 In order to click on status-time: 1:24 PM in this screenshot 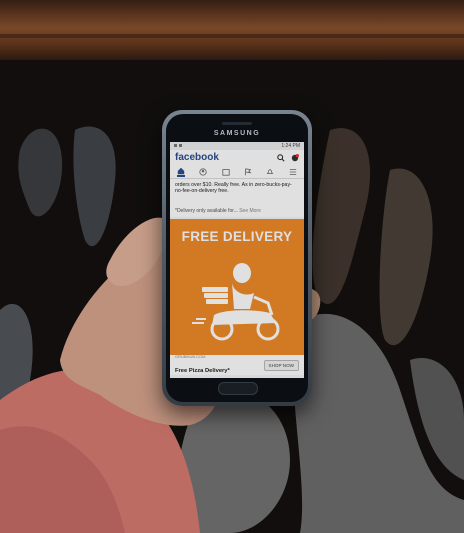, I will do `click(290, 146)`.